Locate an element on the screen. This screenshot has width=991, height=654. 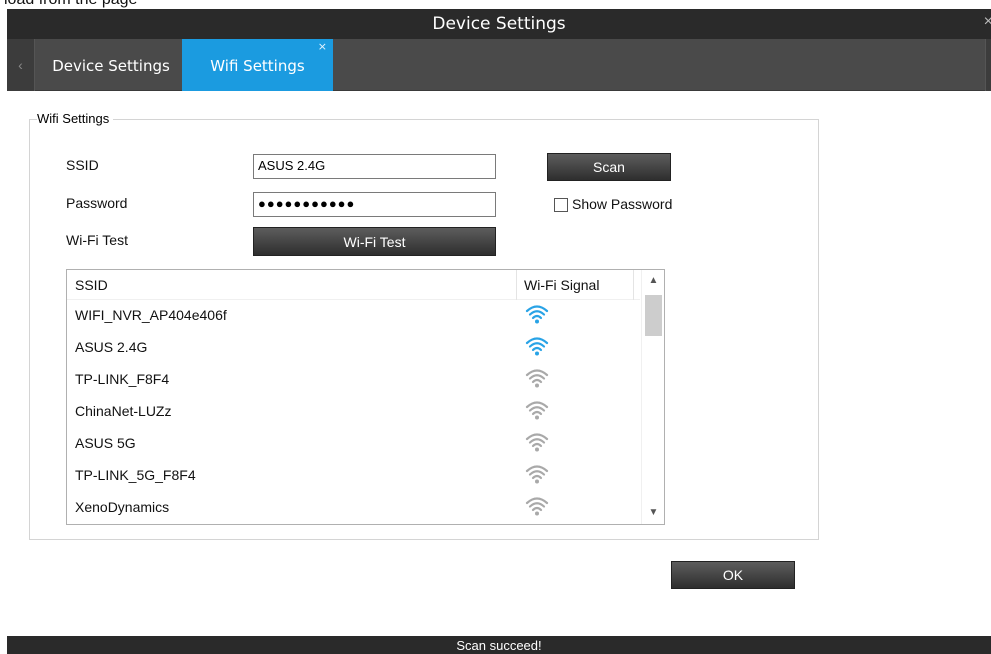
ok-button: OK is located at coordinates (733, 575).